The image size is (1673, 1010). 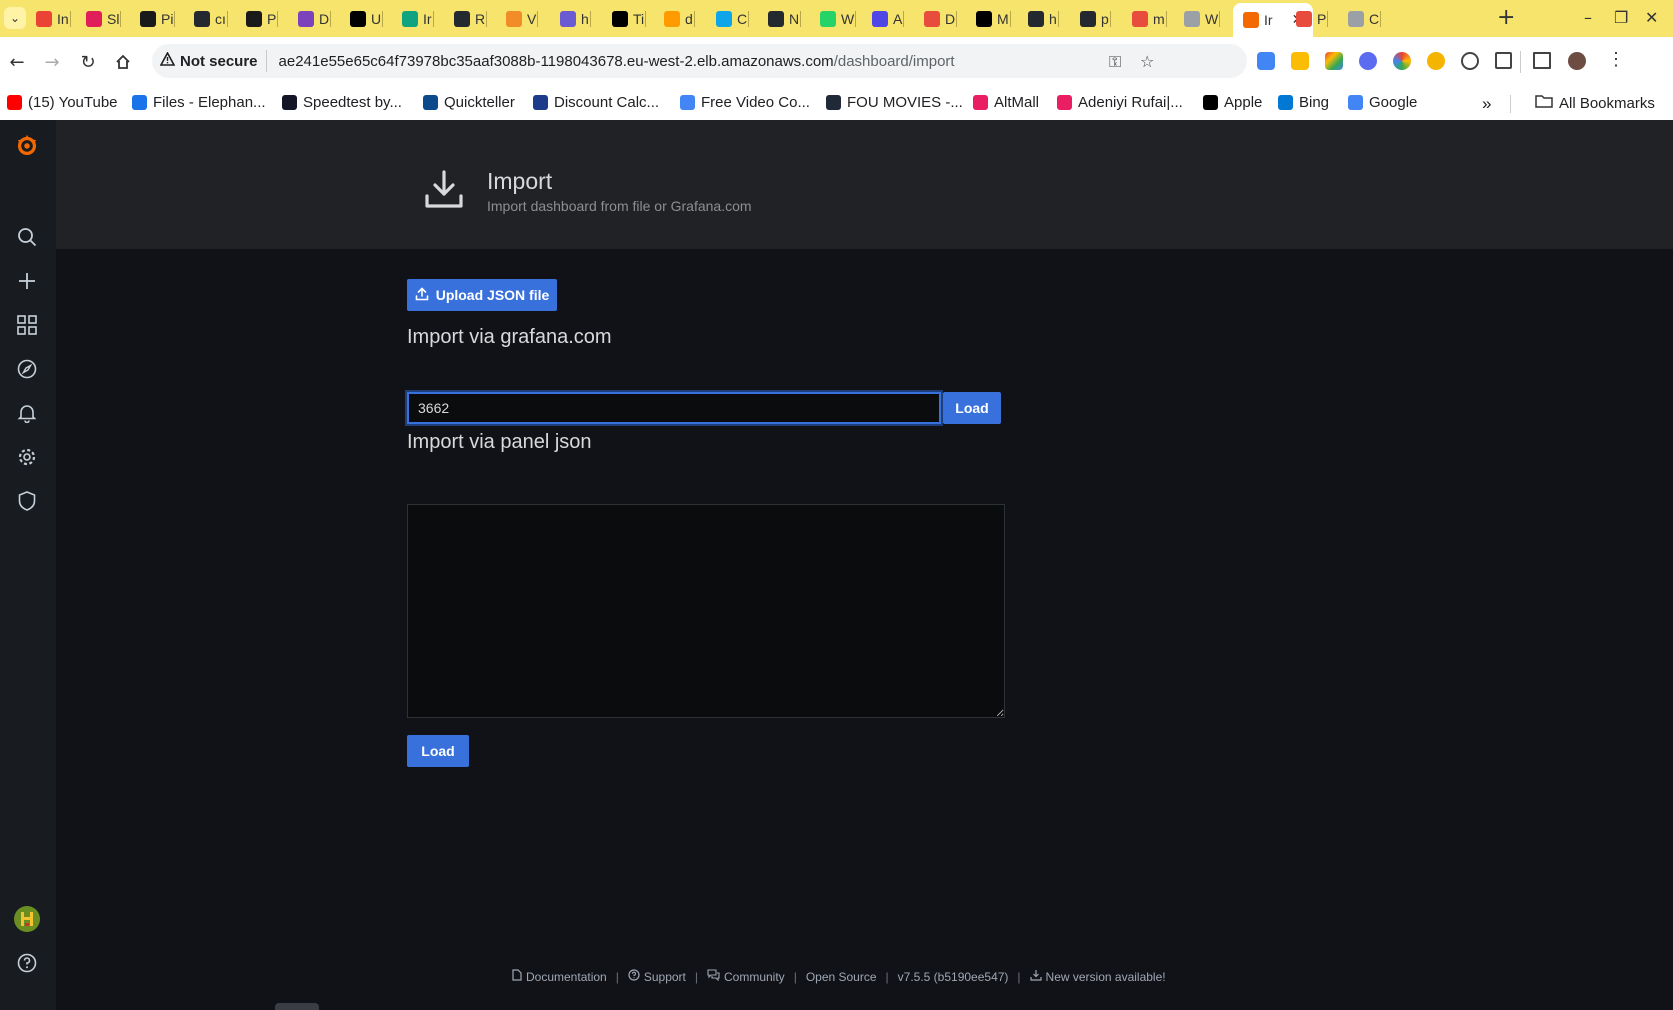 What do you see at coordinates (1334, 61) in the screenshot?
I see `colorful-extension-icon` at bounding box center [1334, 61].